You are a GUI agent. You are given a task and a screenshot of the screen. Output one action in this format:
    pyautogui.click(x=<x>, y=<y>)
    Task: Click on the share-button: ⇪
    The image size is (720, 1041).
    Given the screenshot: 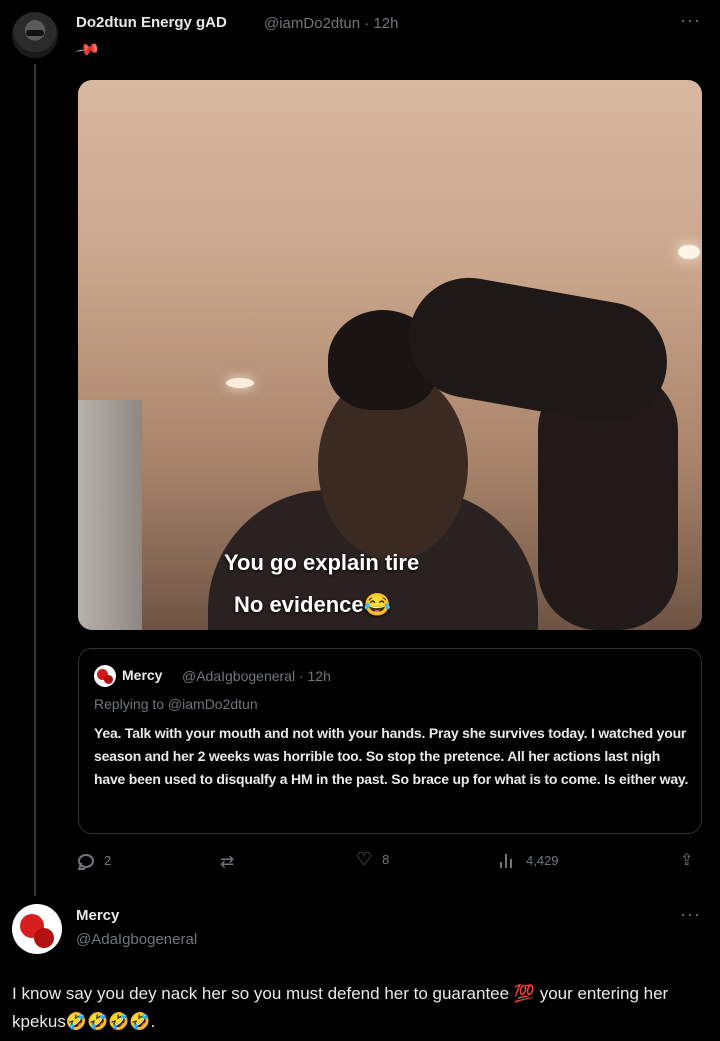 What is the action you would take?
    pyautogui.click(x=686, y=861)
    